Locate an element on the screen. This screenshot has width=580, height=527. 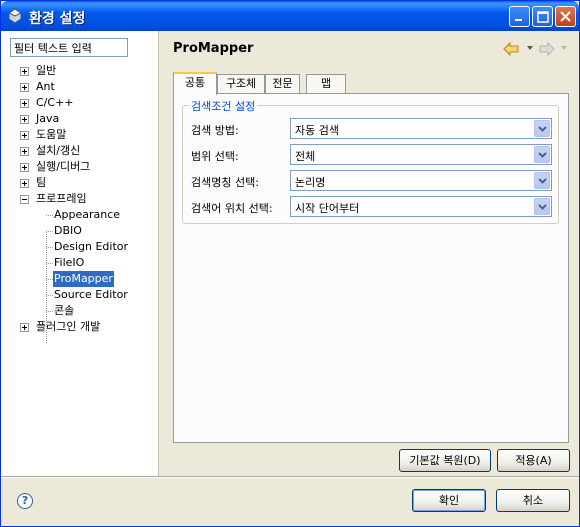
cancel-button: 취소 is located at coordinates (533, 500).